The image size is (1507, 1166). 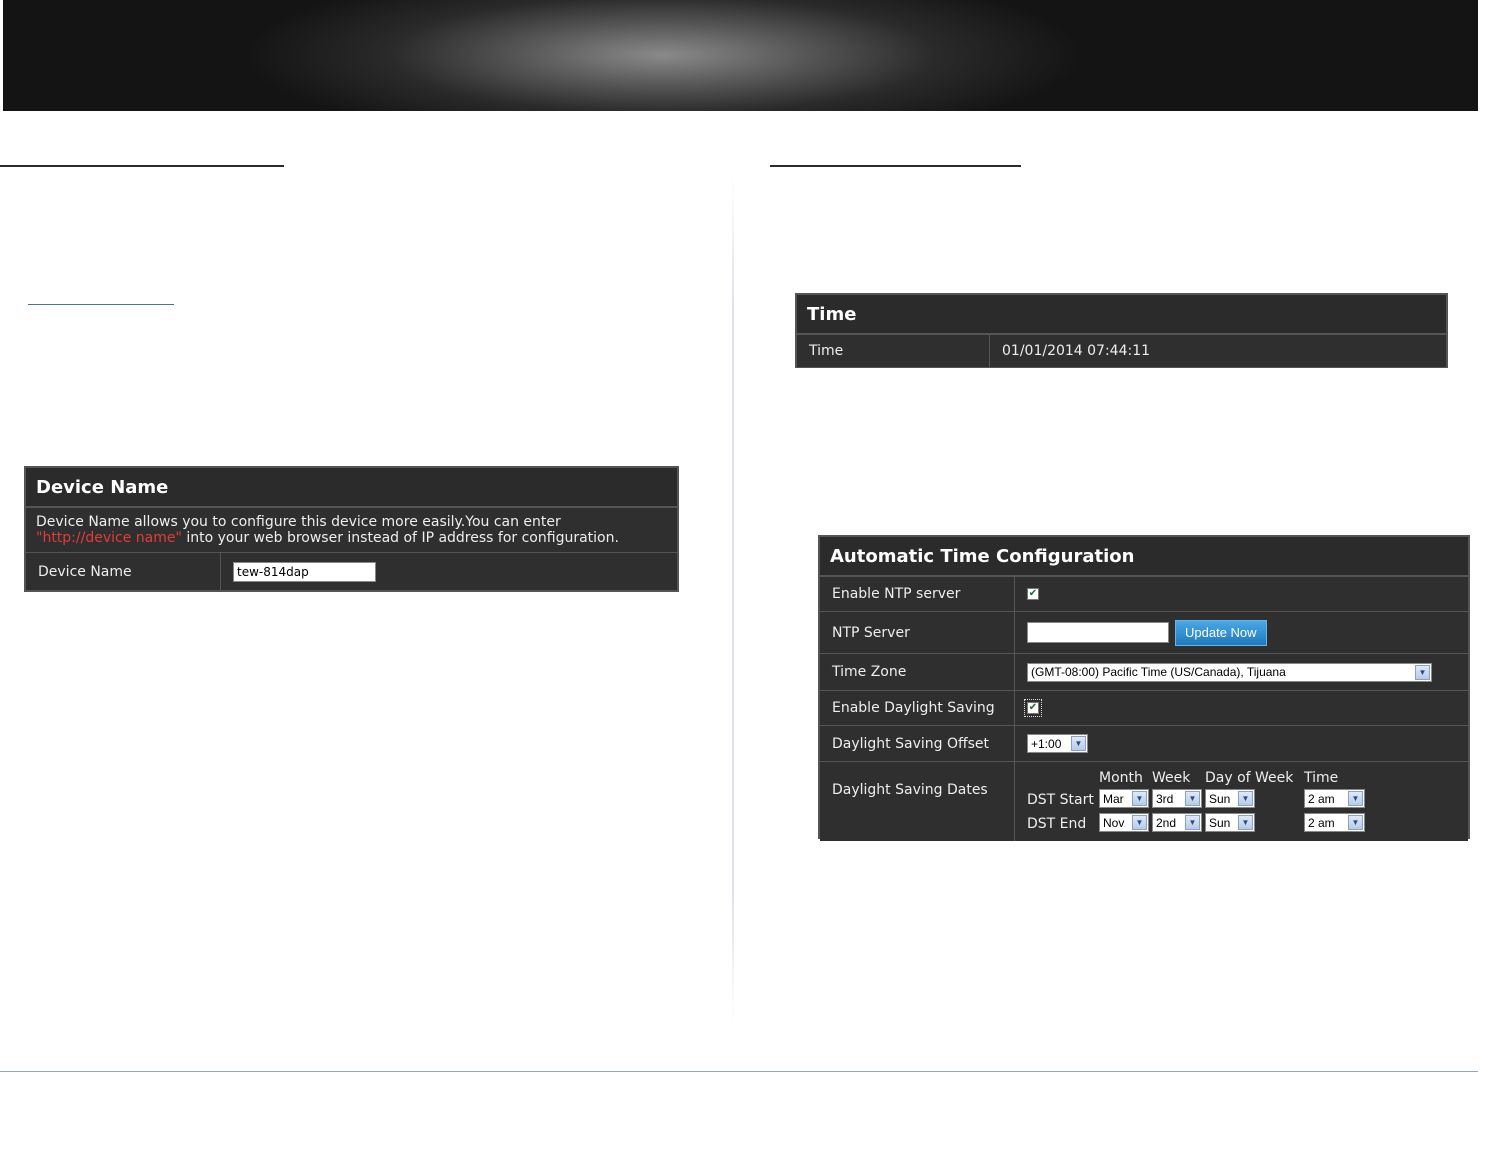 What do you see at coordinates (1165, 798) in the screenshot?
I see `dst-start-week: 3rd` at bounding box center [1165, 798].